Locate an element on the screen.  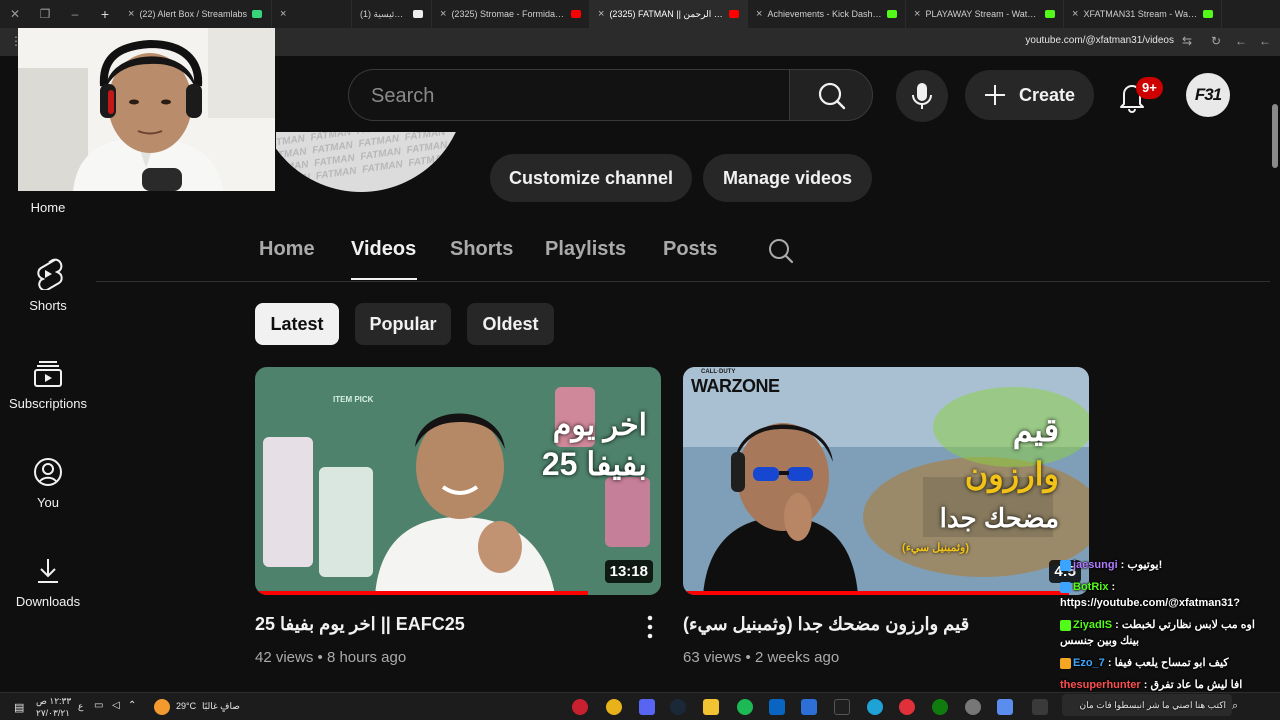
terminal-app-icon is located at coordinates (842, 707).